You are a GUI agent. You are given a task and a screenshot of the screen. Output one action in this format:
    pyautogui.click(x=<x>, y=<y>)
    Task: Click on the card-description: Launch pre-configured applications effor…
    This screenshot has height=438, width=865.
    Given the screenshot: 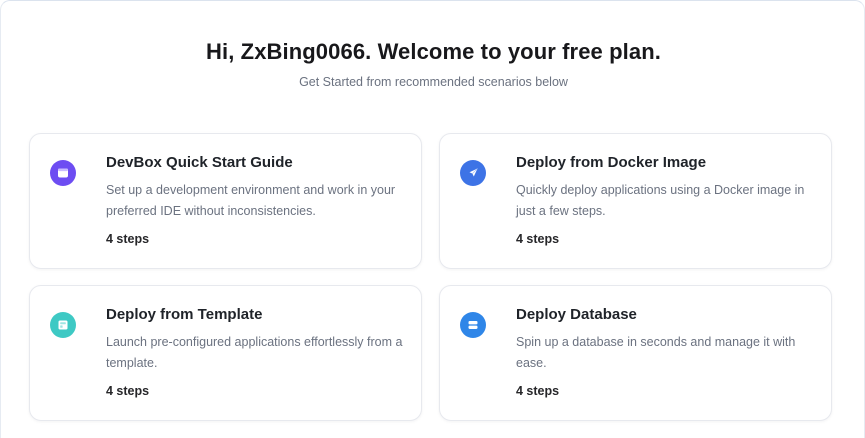 What is the action you would take?
    pyautogui.click(x=254, y=352)
    